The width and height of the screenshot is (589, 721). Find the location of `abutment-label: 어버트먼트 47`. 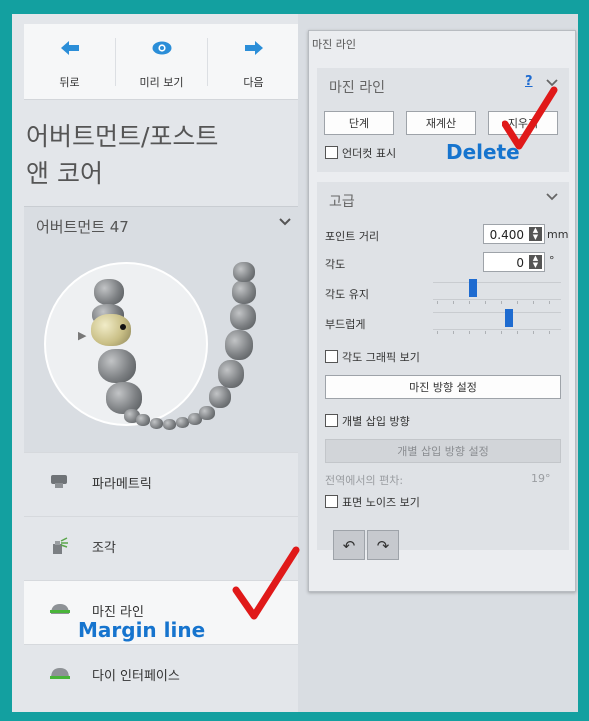

abutment-label: 어버트먼트 47 is located at coordinates (82, 227).